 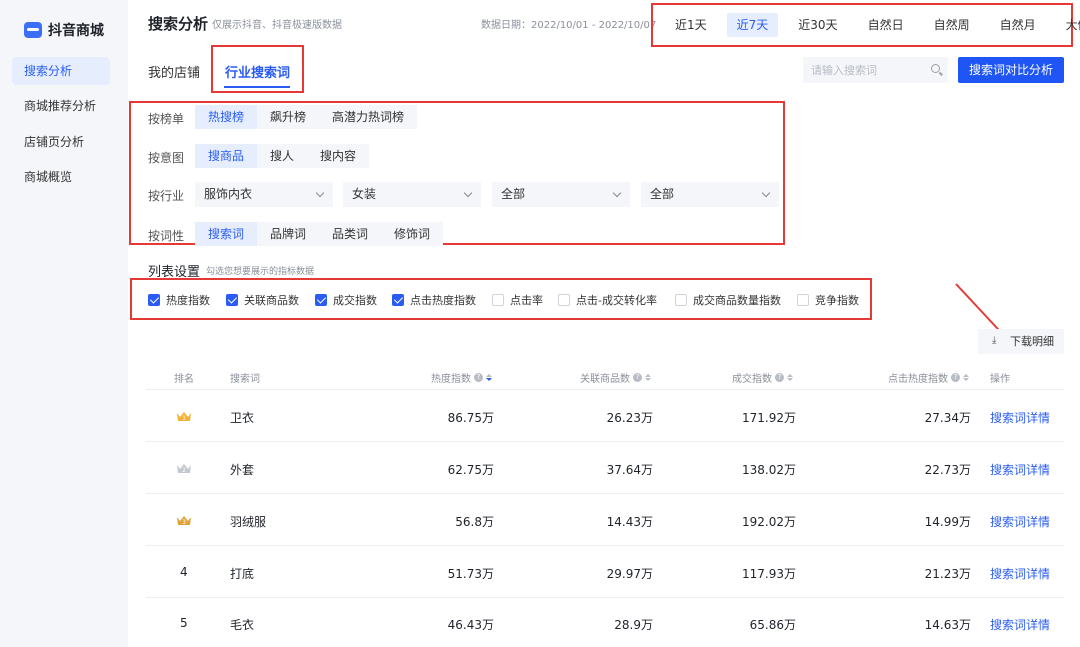 What do you see at coordinates (166, 196) in the screenshot?
I see `filter-label-industry: 按行业` at bounding box center [166, 196].